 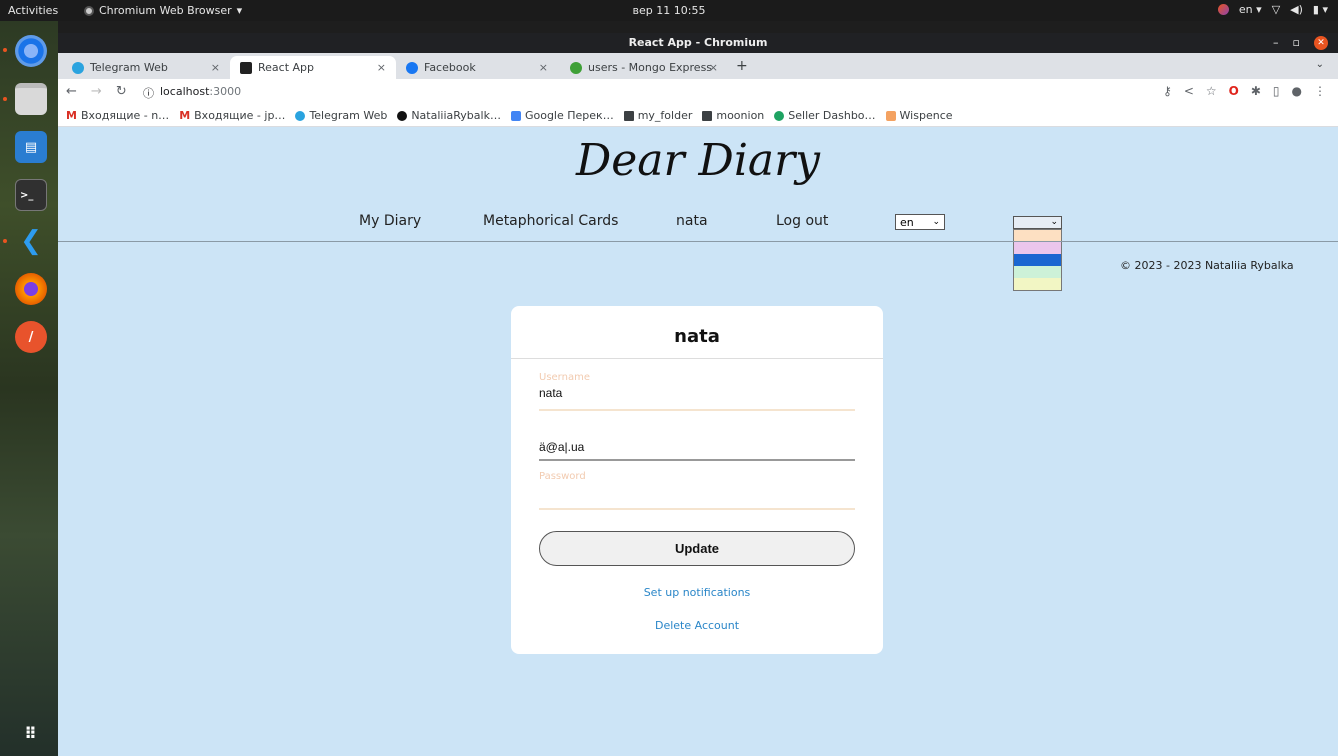 I want to click on color-option-mint, so click(x=1037, y=272).